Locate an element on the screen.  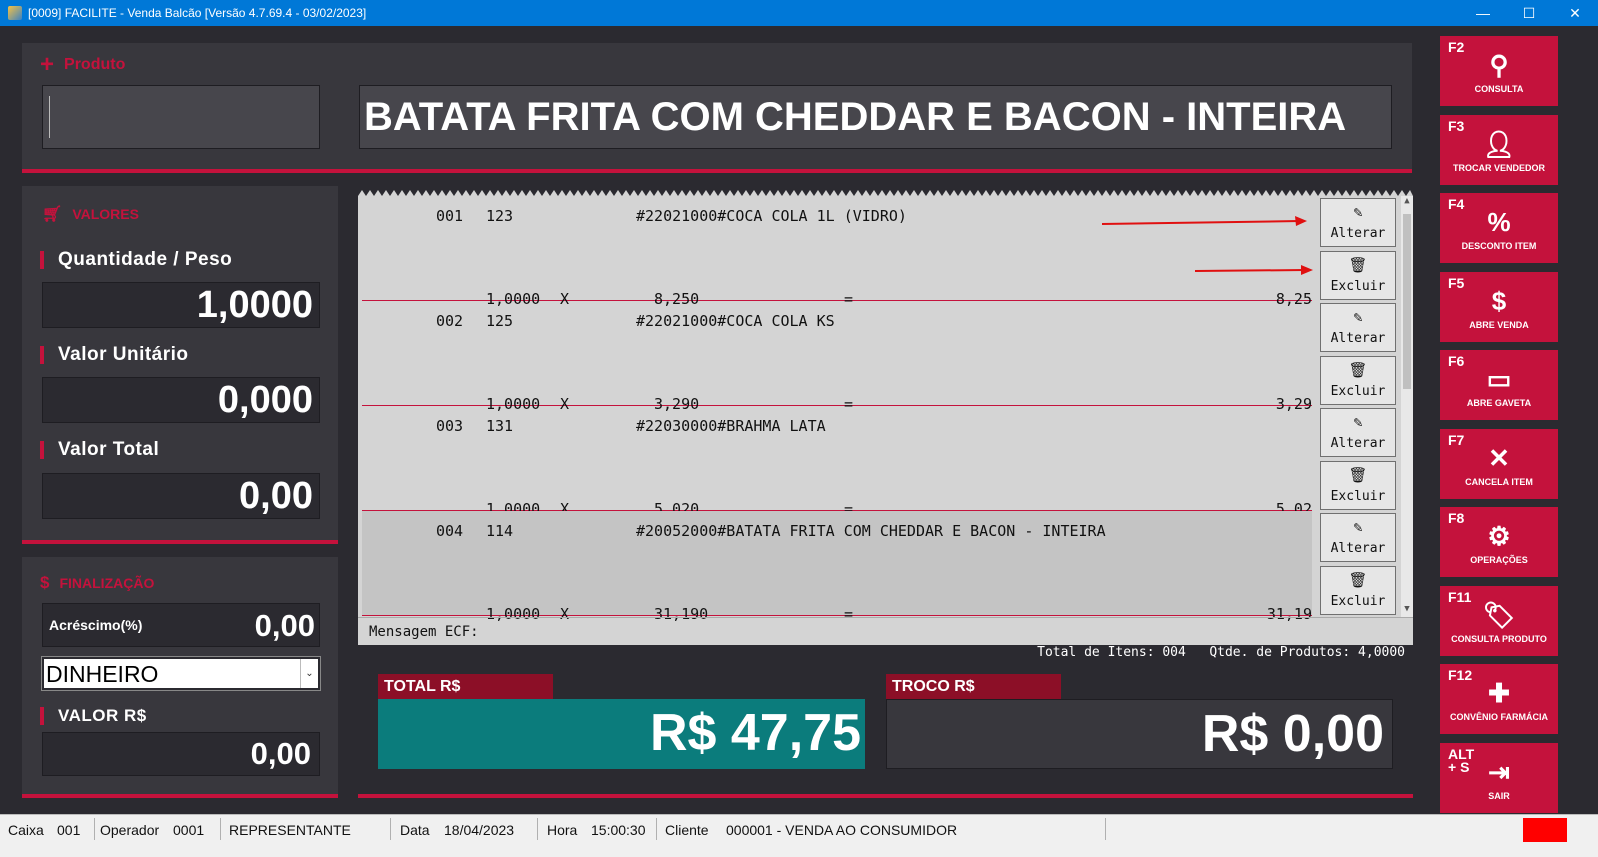
side-button-opera-es: F8 ⚙ OPERAÇÕES is located at coordinates (1499, 542).